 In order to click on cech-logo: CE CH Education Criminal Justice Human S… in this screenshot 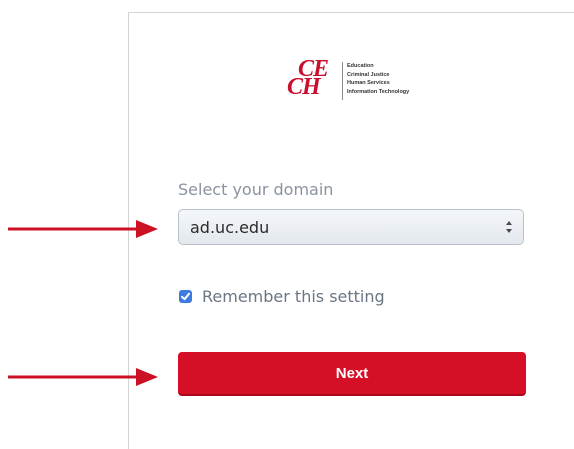, I will do `click(360, 80)`.